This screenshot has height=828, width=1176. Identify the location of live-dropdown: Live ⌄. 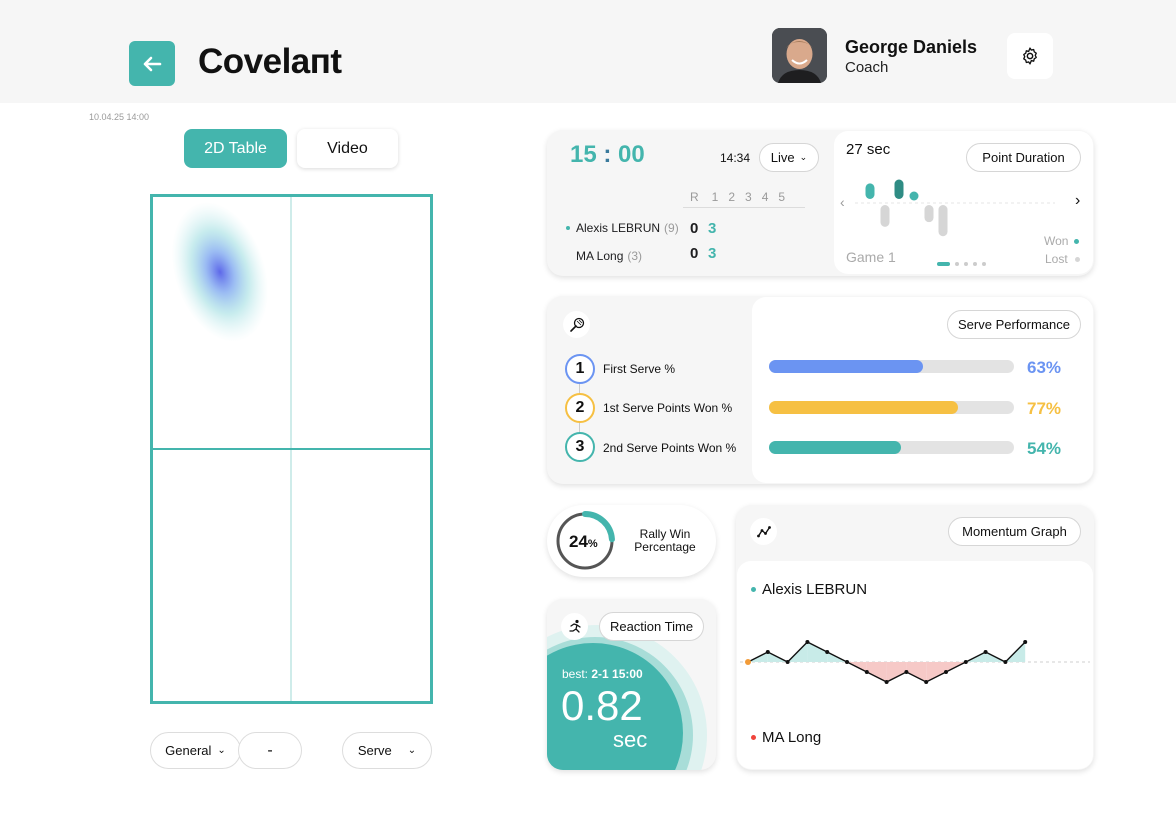
(789, 157).